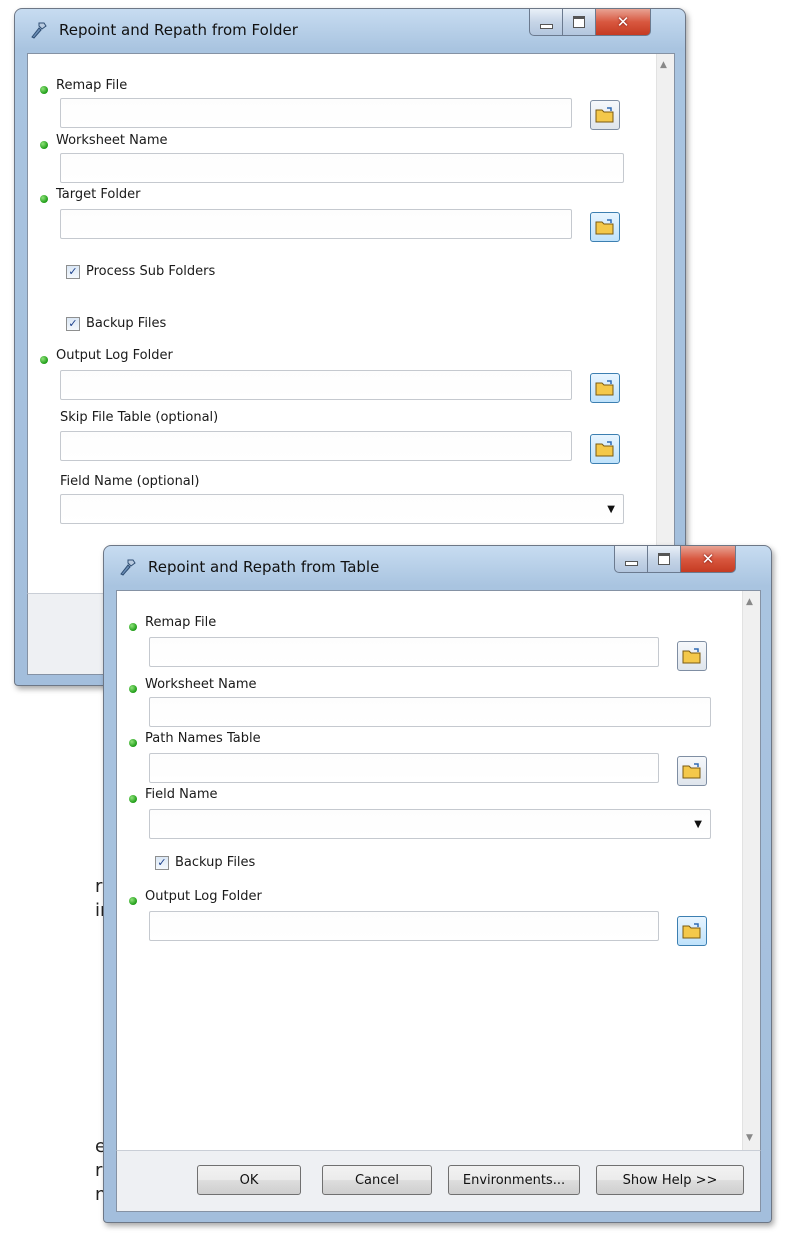  I want to click on table-dialog-titlebar: Repoint and Repath from Table ✕, so click(437, 568).